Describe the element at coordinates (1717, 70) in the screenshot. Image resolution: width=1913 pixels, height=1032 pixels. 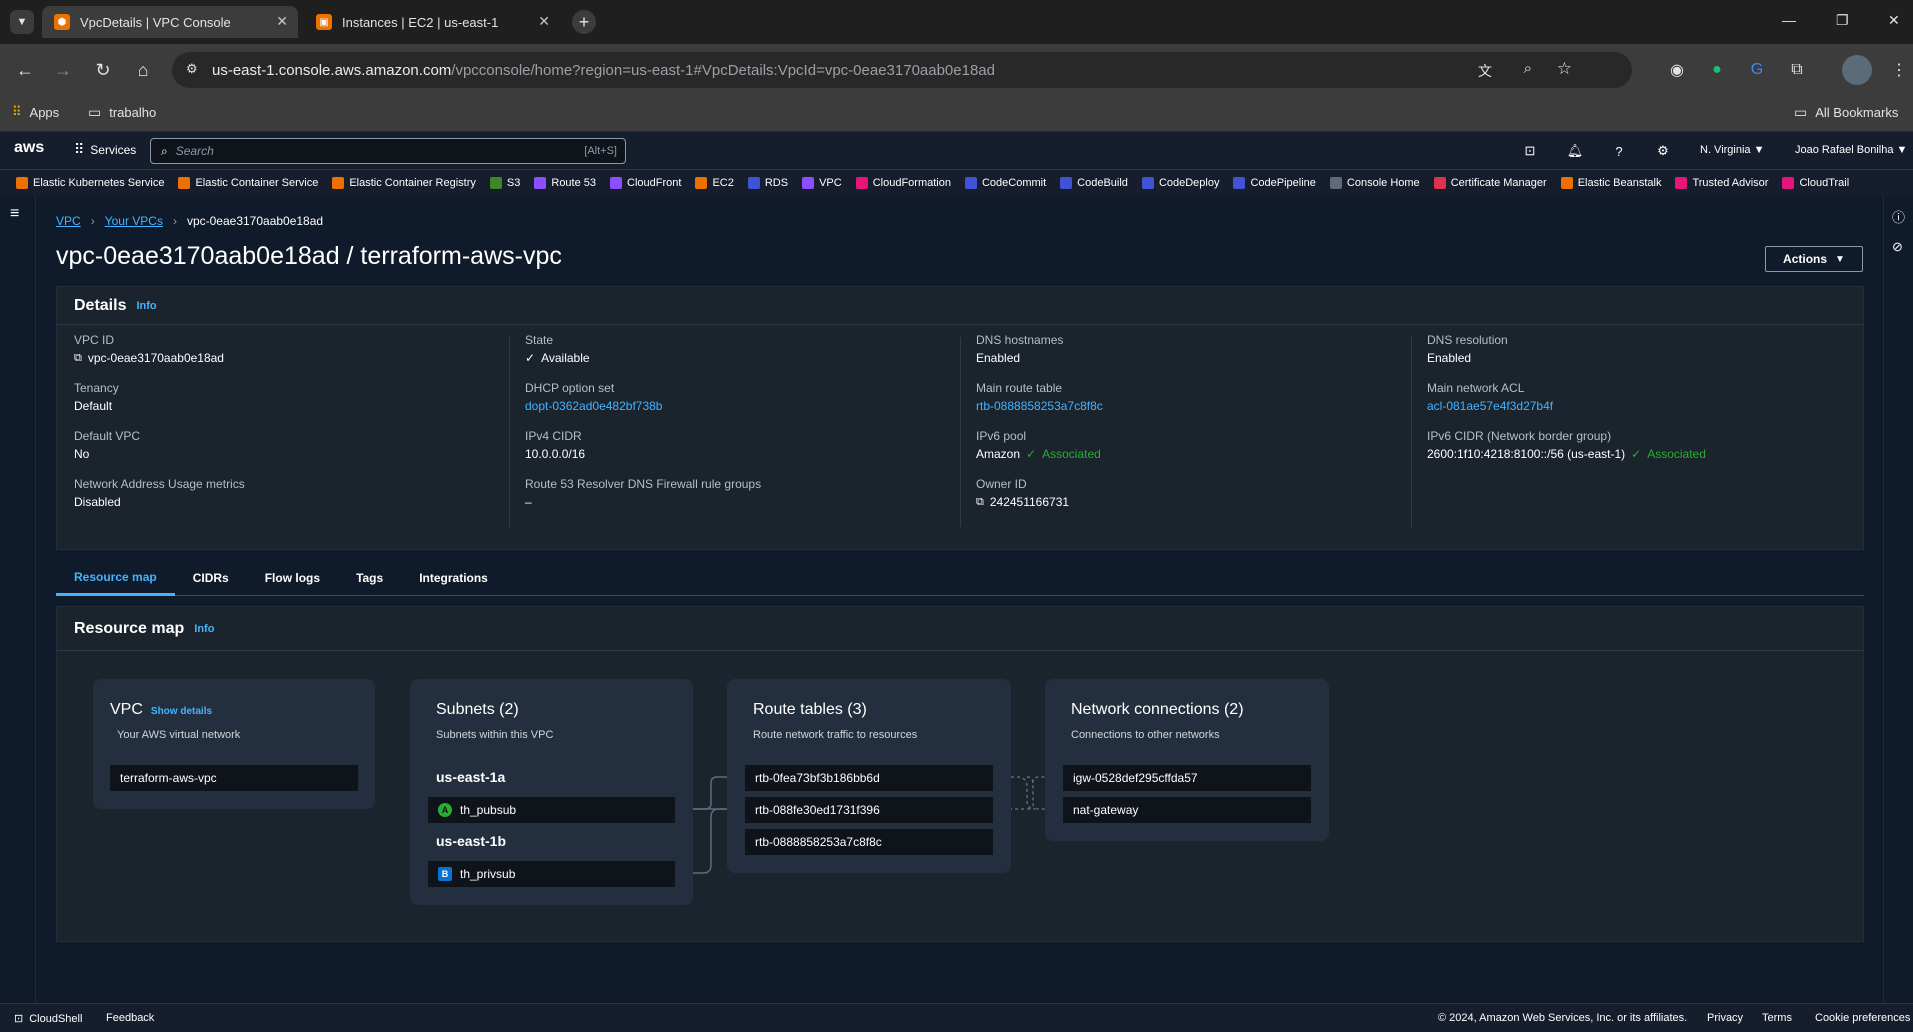
I see `grammarly-icon: ●` at that location.